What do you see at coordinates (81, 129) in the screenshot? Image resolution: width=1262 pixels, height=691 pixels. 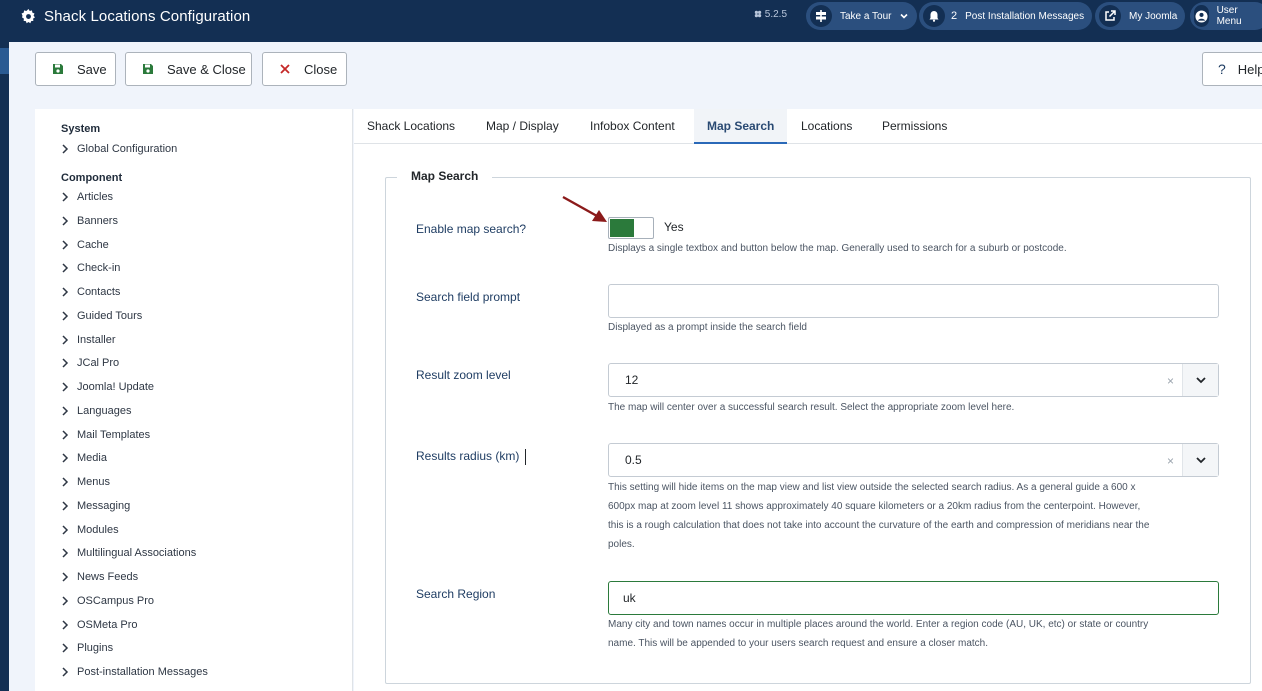 I see `sidebar-heading-system: System` at bounding box center [81, 129].